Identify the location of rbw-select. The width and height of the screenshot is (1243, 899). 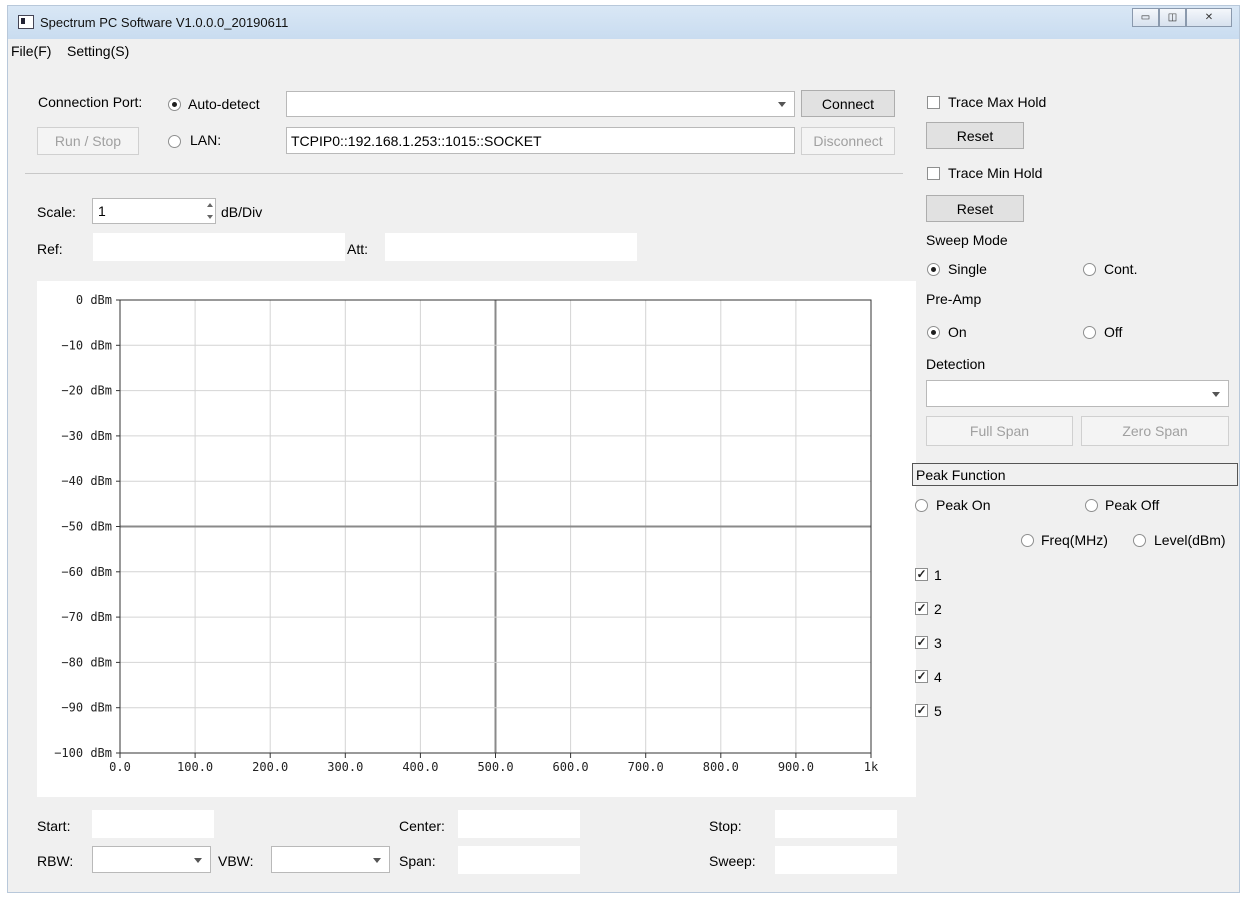
(151, 859).